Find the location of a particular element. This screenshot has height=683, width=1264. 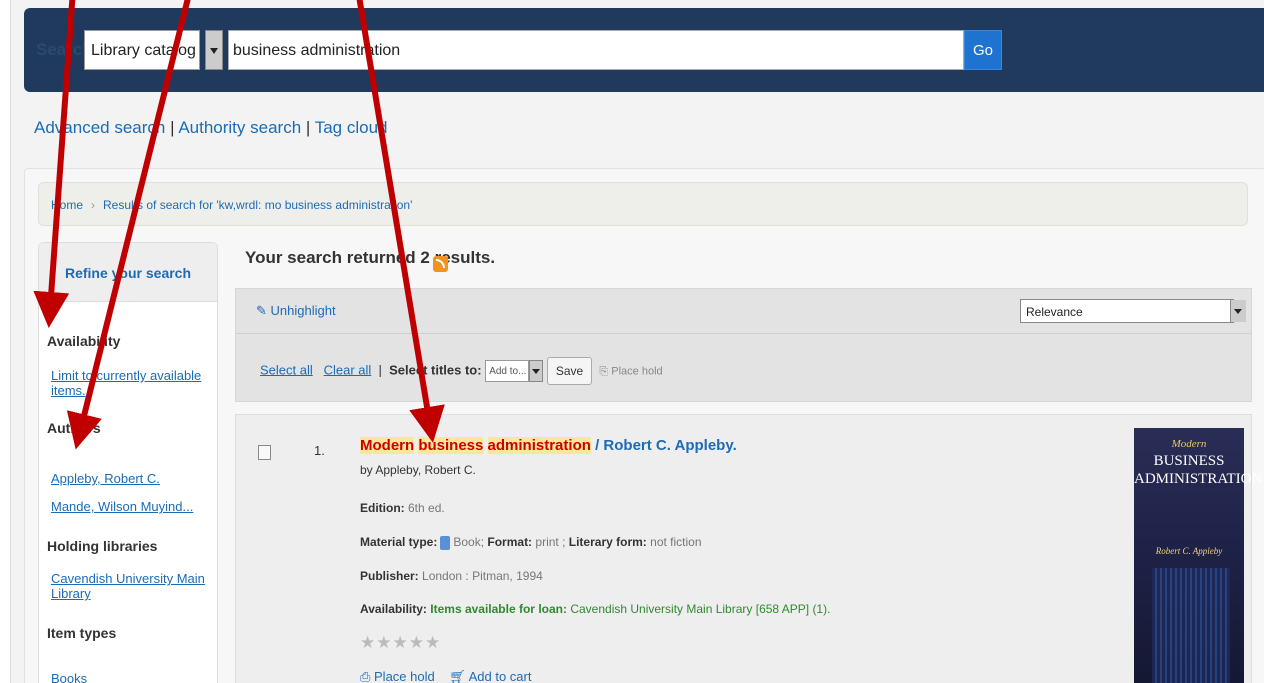

availability-status: Items available for loan: is located at coordinates (498, 609).